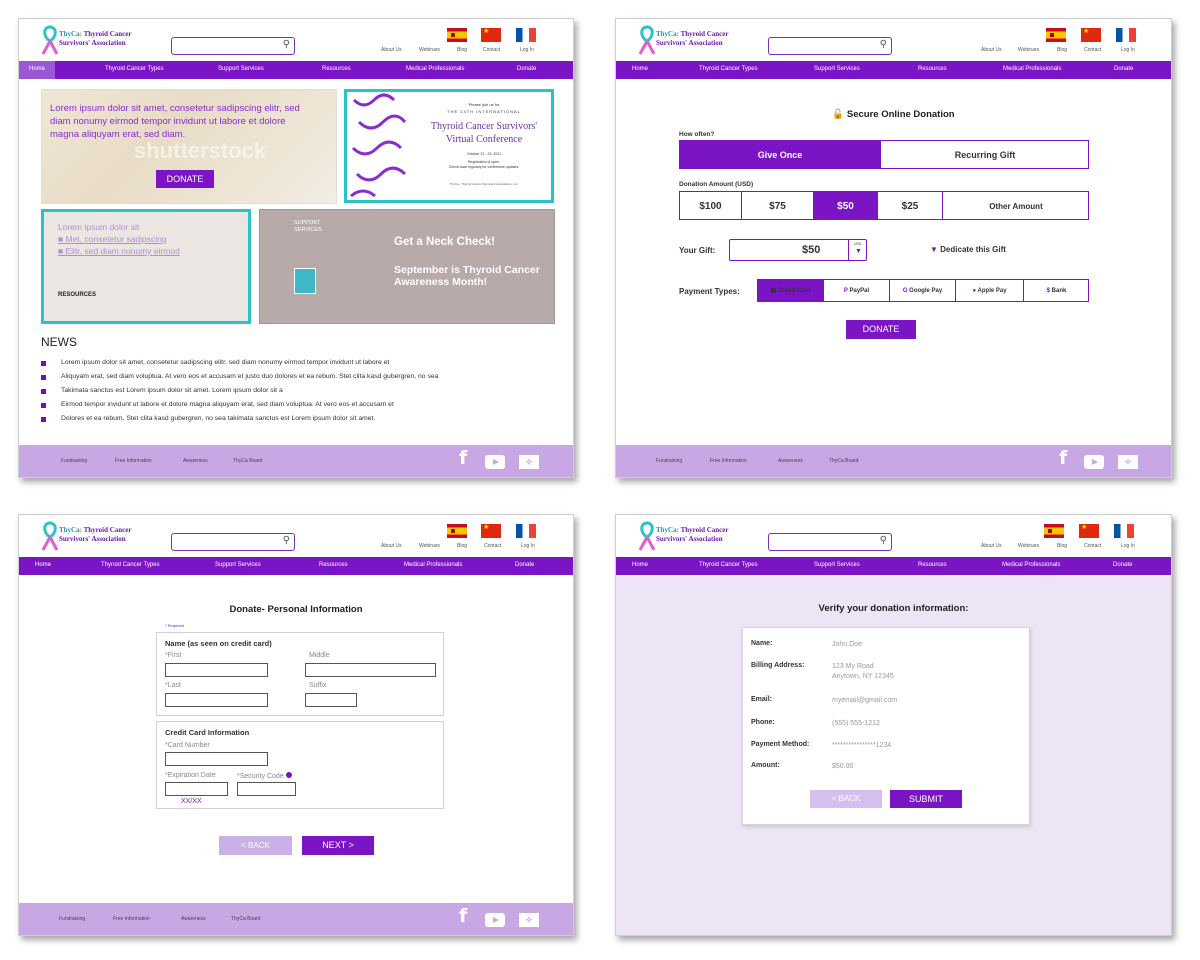 The height and width of the screenshot is (960, 1200). Describe the element at coordinates (711, 205) in the screenshot. I see `amount-100: $100` at that location.